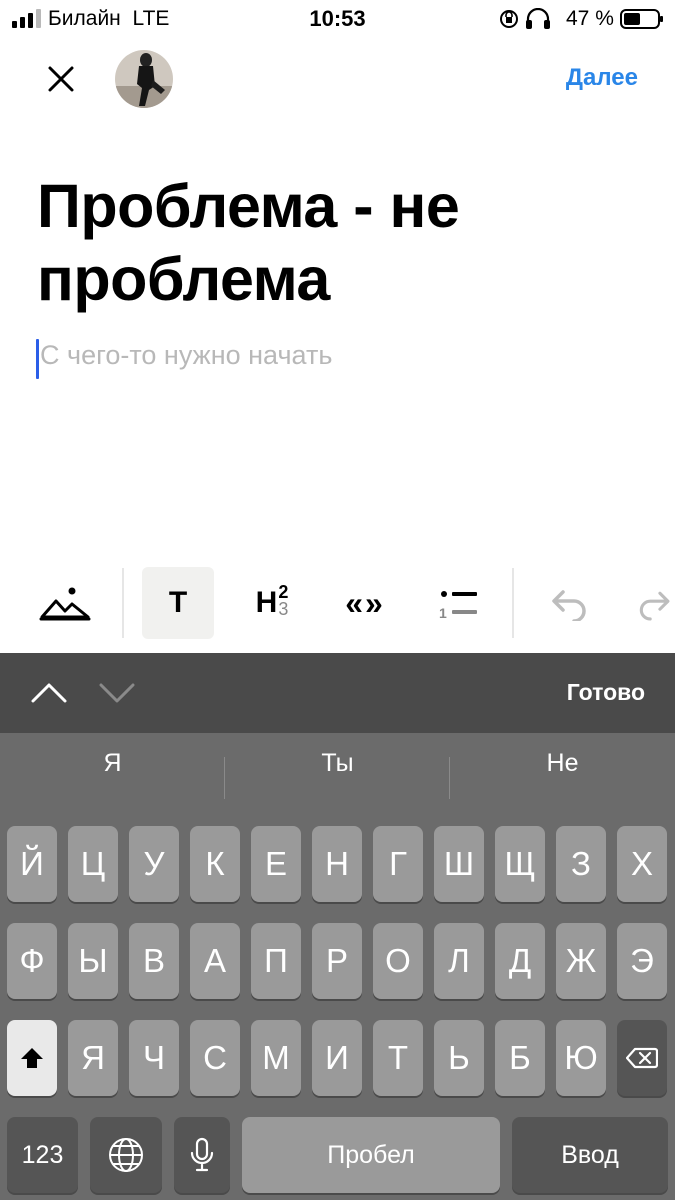 This screenshot has height=1200, width=675. Describe the element at coordinates (37, 359) in the screenshot. I see `text-cursor` at that location.